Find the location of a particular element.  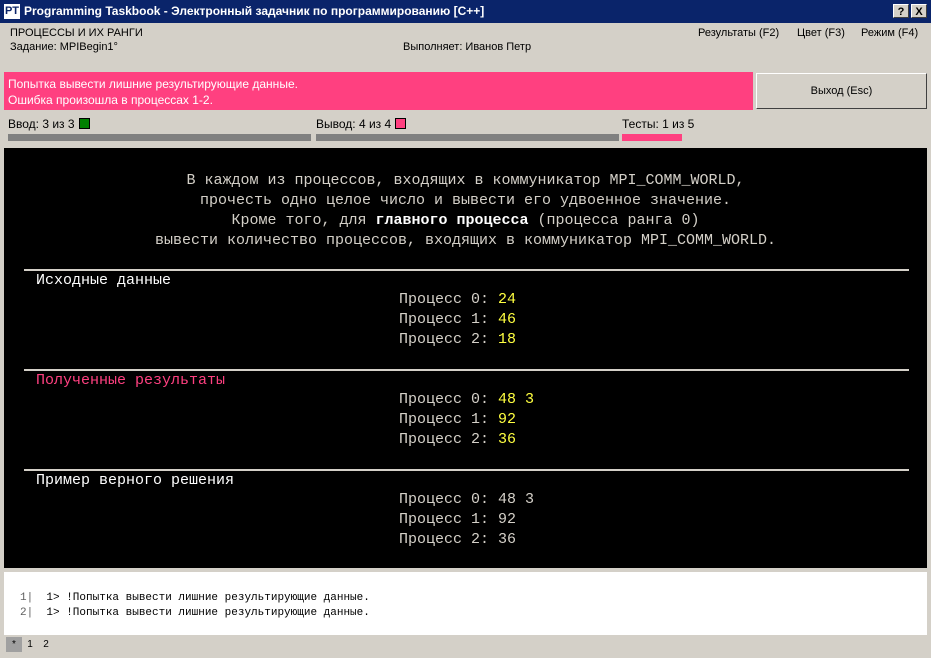

help-button: ? is located at coordinates (901, 11).